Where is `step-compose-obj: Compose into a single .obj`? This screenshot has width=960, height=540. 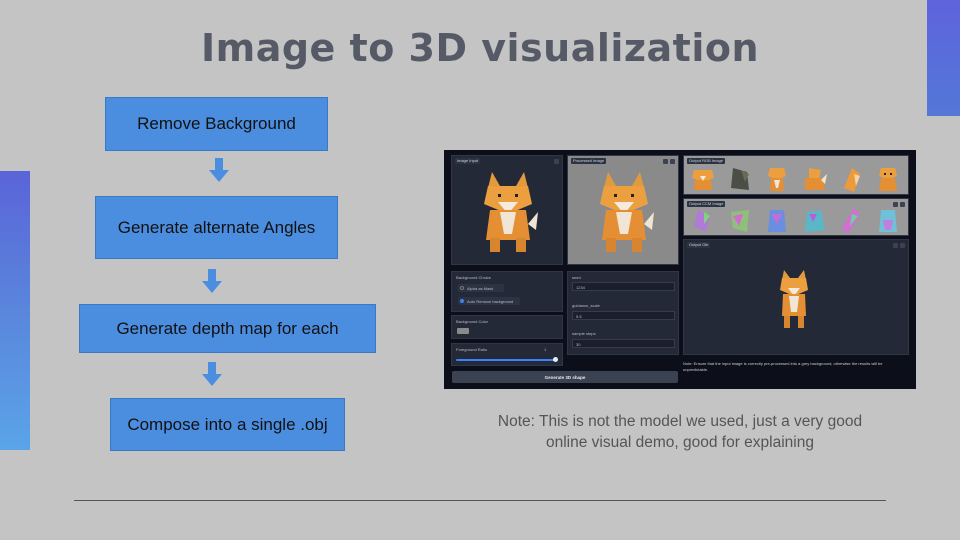 step-compose-obj: Compose into a single .obj is located at coordinates (227, 424).